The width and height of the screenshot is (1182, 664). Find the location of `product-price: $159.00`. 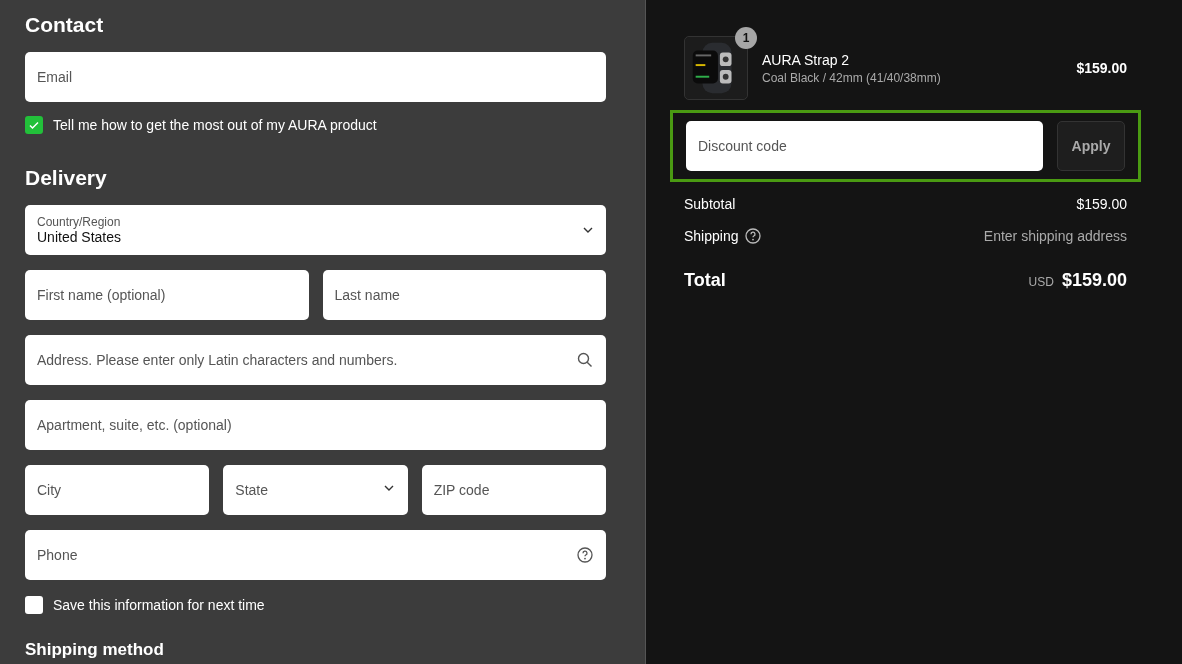

product-price: $159.00 is located at coordinates (1101, 68).